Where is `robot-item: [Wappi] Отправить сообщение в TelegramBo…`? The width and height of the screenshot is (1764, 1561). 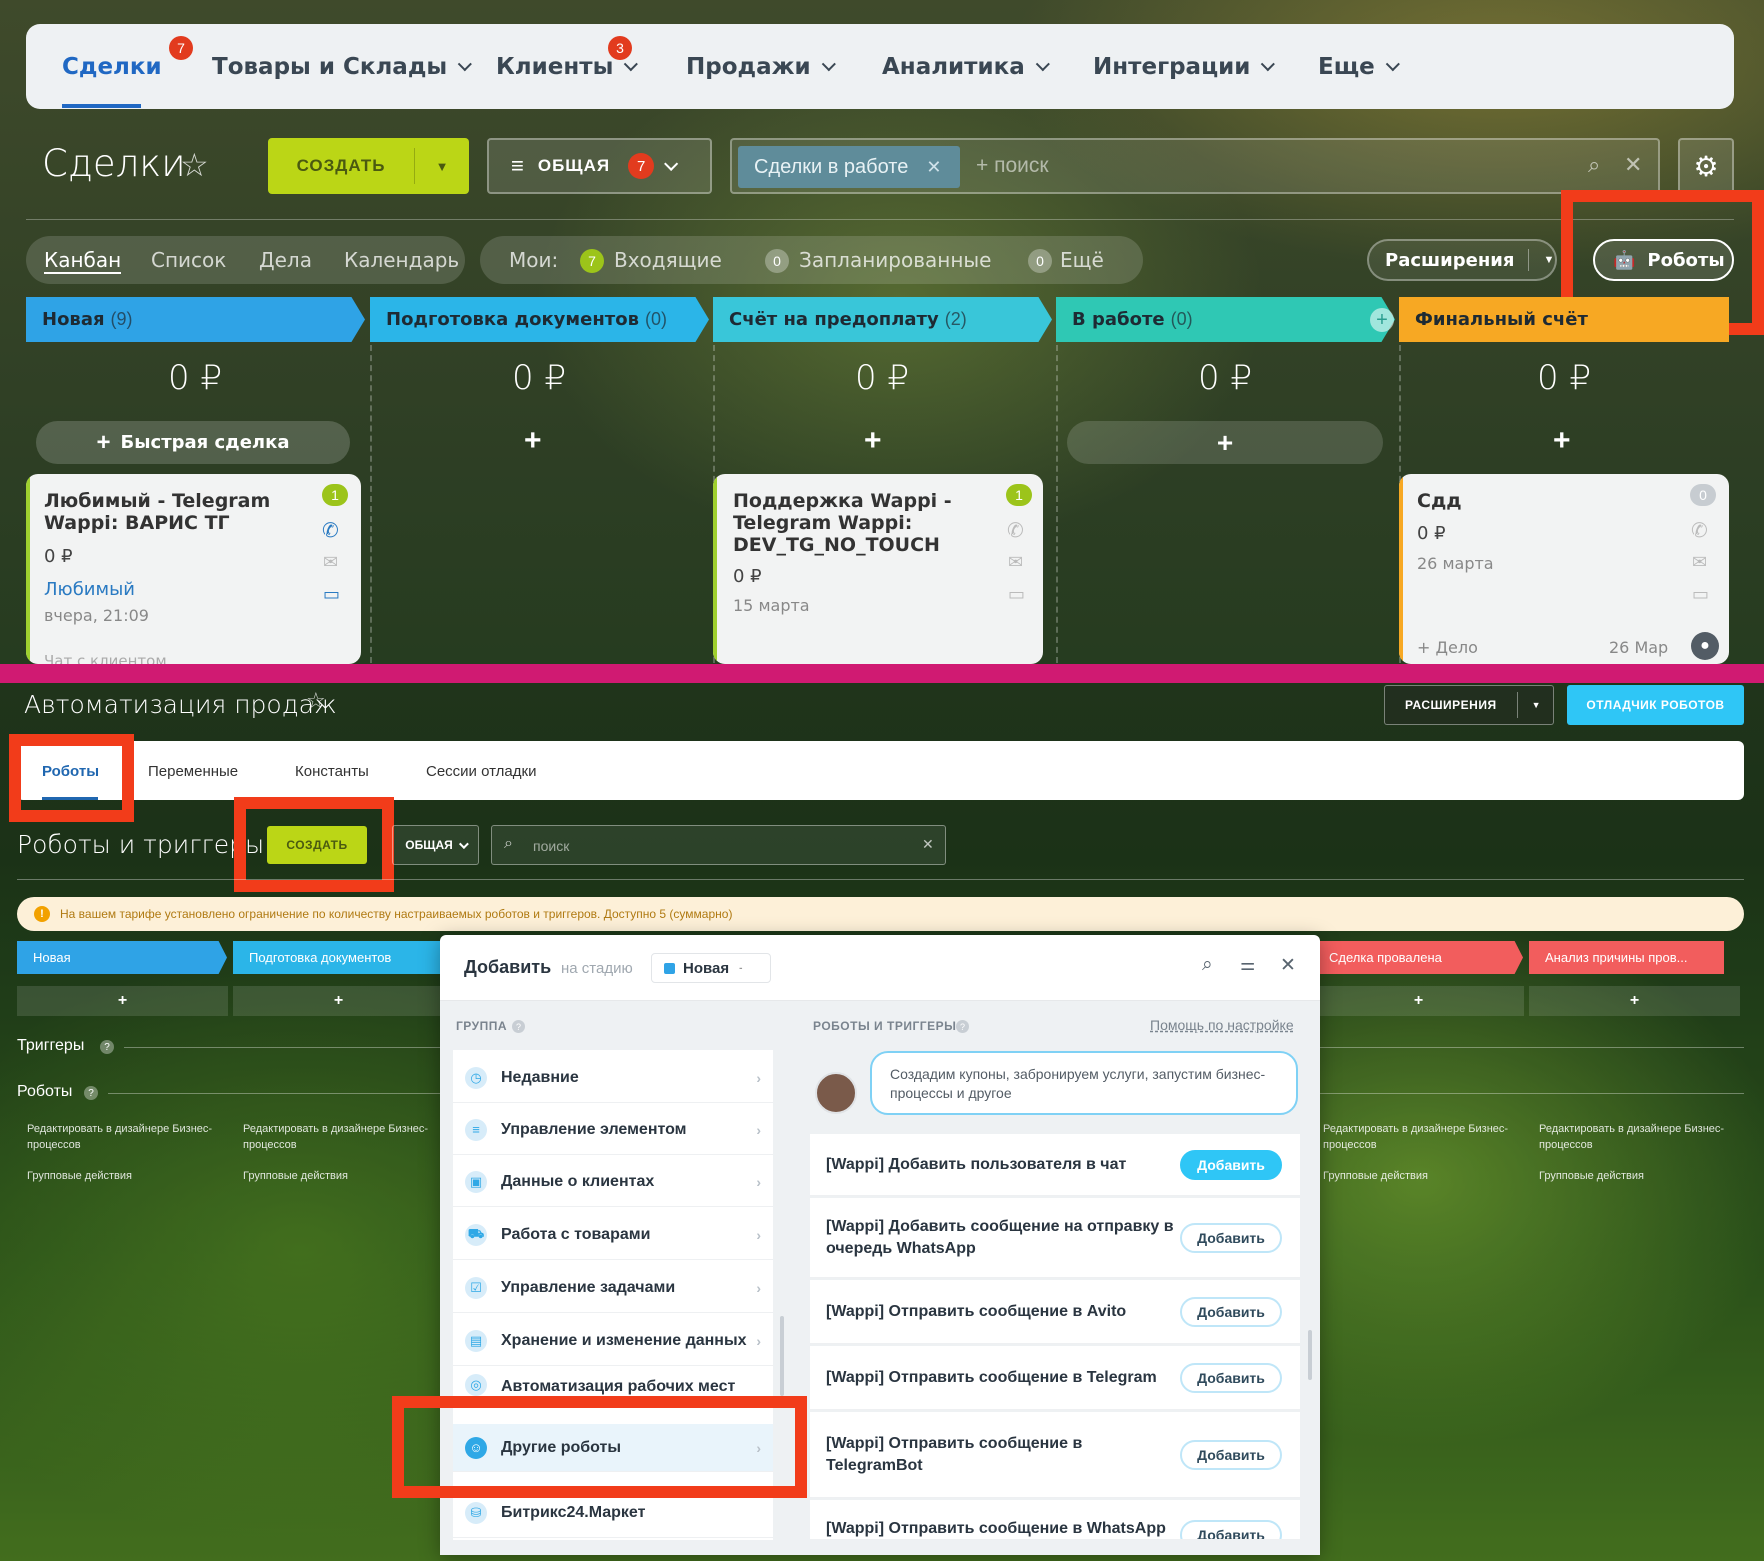
robot-item: [Wappi] Отправить сообщение в TelegramBo… is located at coordinates (1055, 1455).